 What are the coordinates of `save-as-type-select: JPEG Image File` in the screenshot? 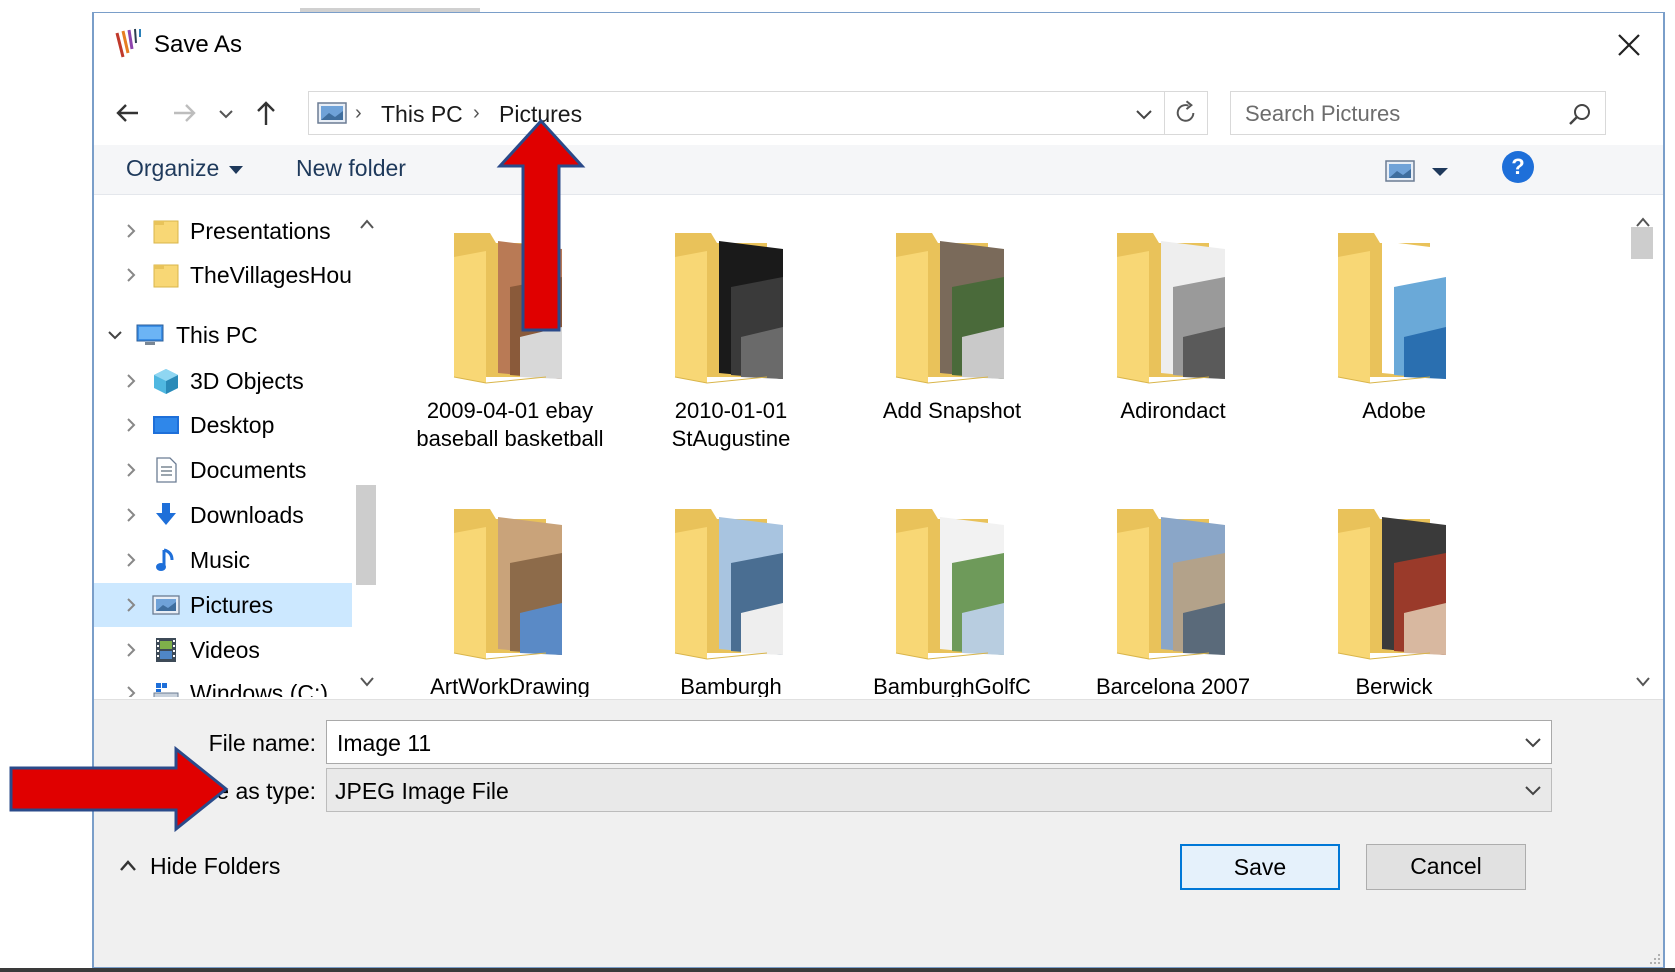 It's located at (939, 790).